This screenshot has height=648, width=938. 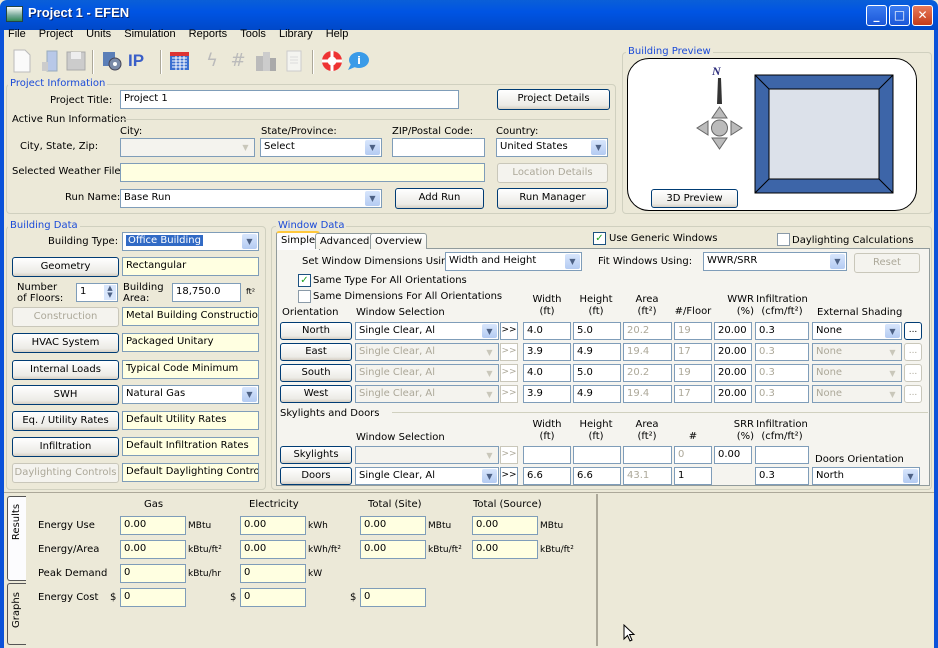 What do you see at coordinates (97, 292) in the screenshot?
I see `floors-stepper: 1 ▲ ▼` at bounding box center [97, 292].